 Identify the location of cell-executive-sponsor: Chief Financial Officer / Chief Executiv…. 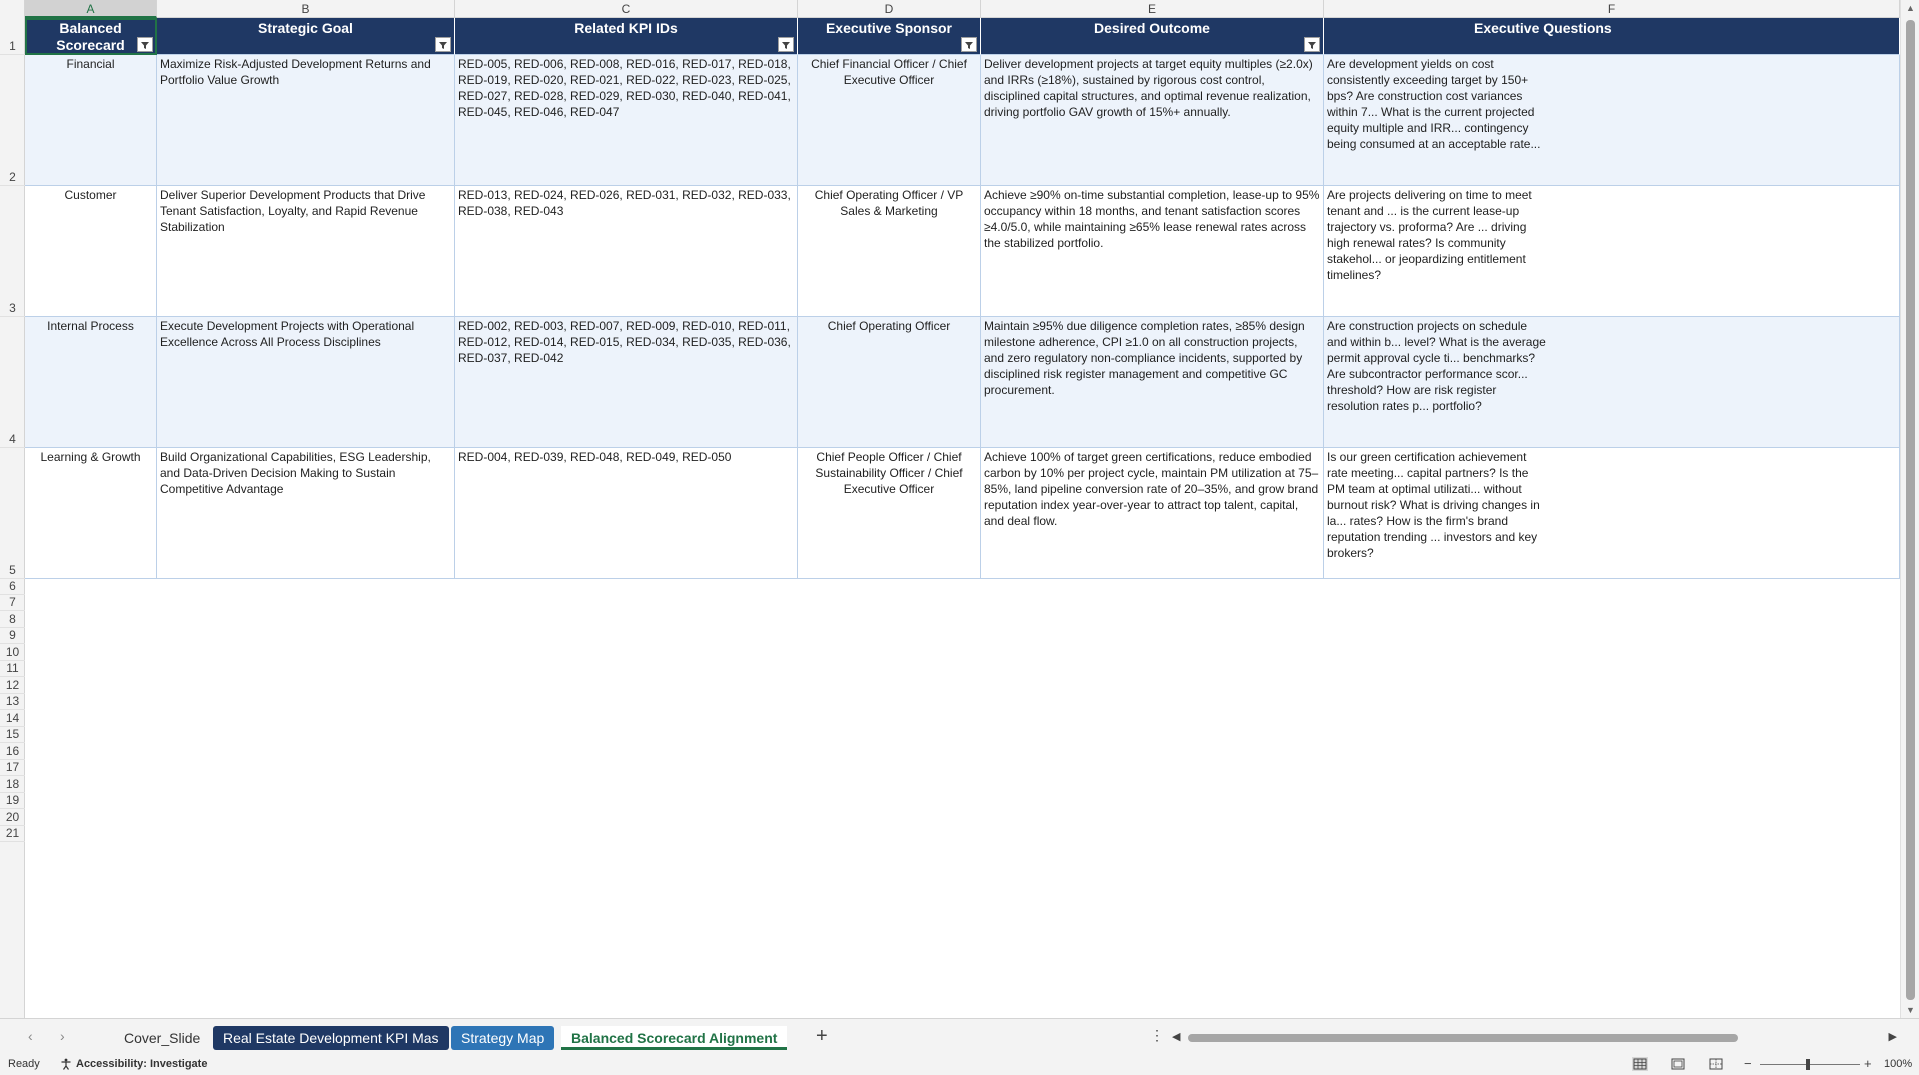
(889, 120).